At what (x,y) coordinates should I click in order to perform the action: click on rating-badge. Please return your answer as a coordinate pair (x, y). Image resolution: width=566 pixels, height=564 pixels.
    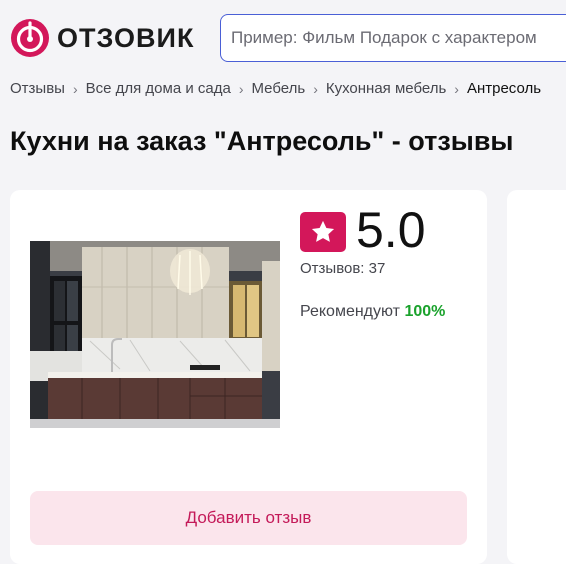
    Looking at the image, I should click on (323, 232).